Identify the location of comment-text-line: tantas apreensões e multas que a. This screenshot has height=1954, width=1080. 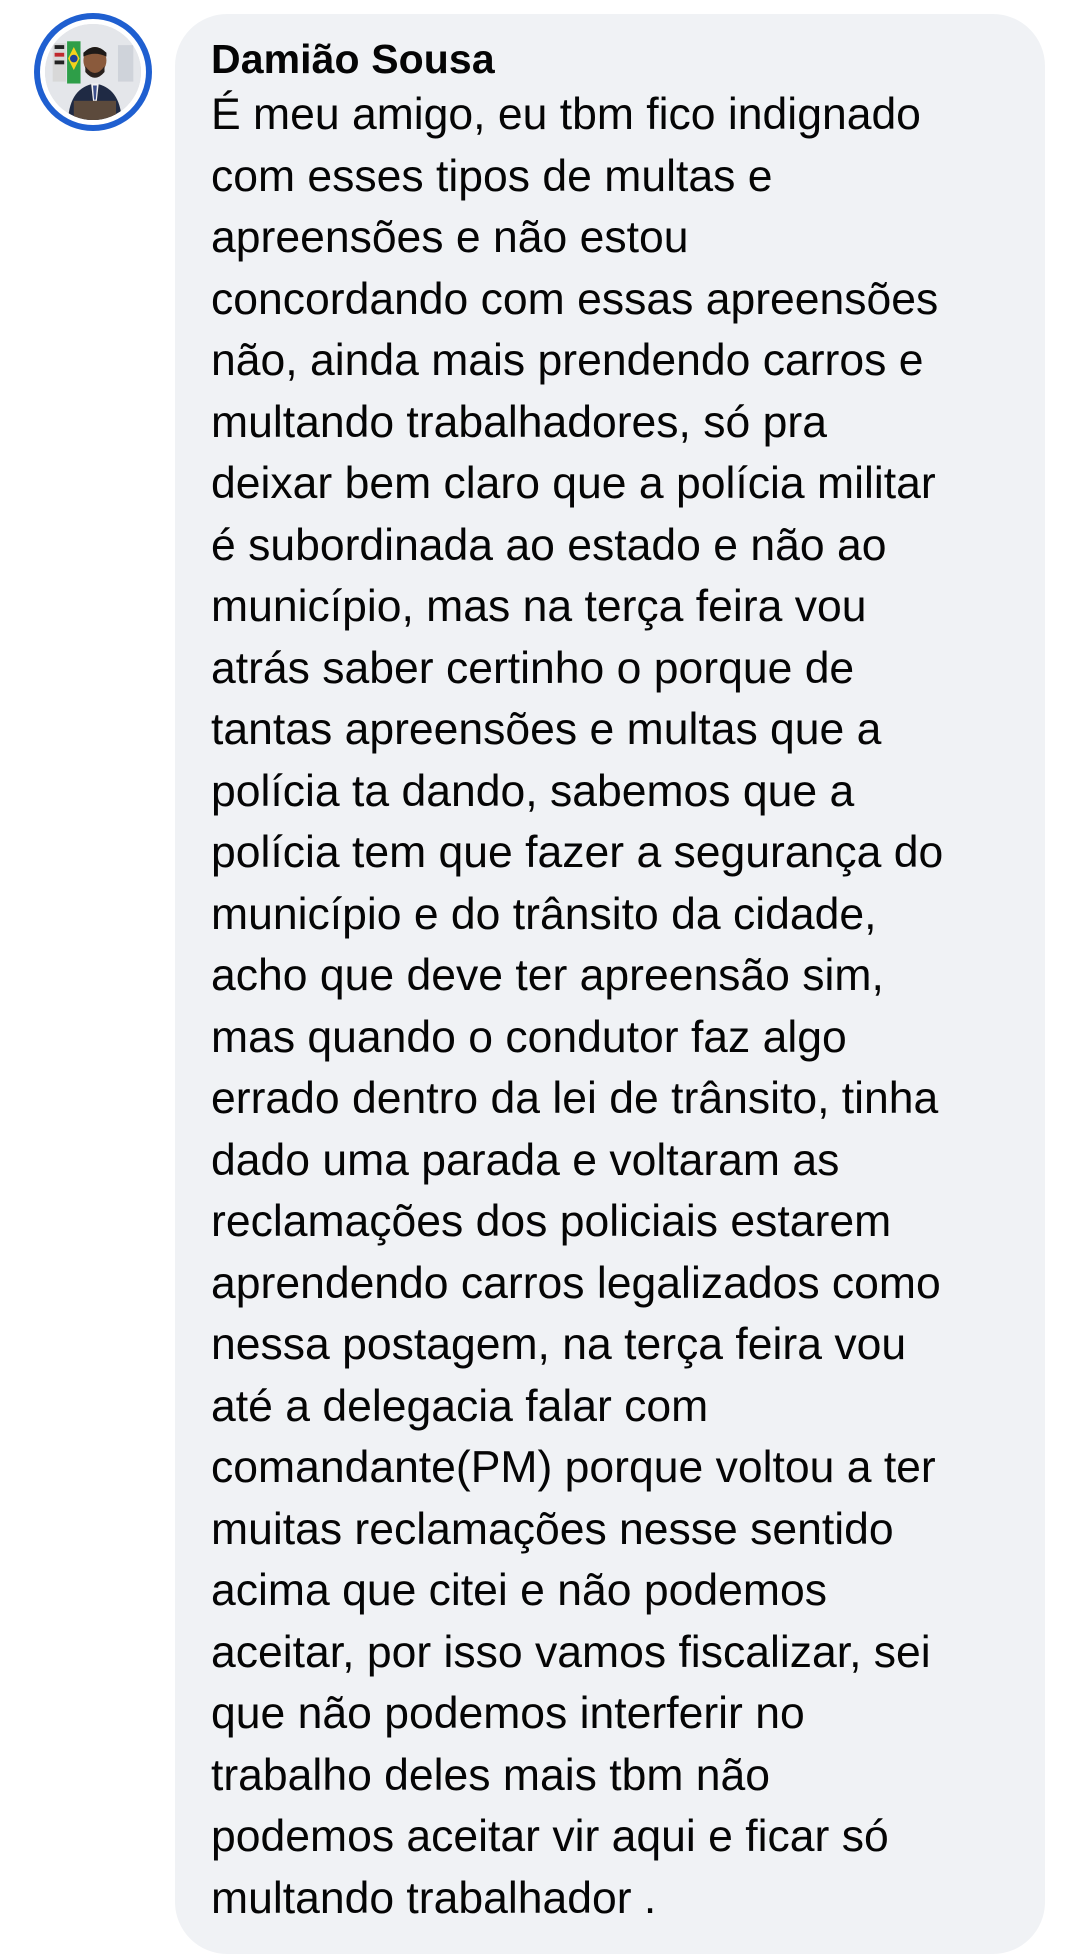
(546, 729).